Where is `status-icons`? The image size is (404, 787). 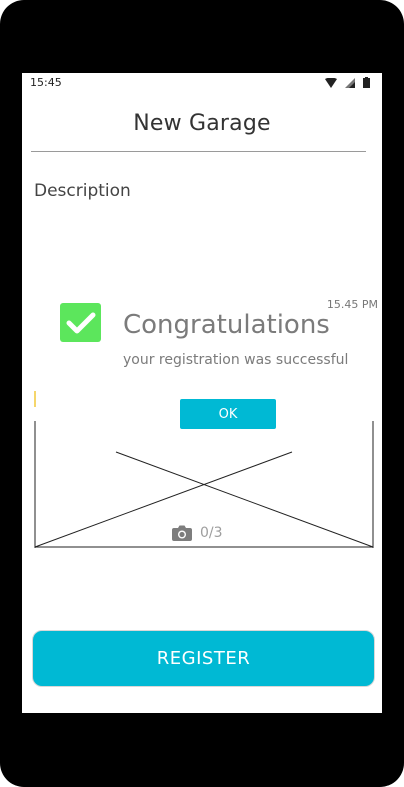 status-icons is located at coordinates (347, 82).